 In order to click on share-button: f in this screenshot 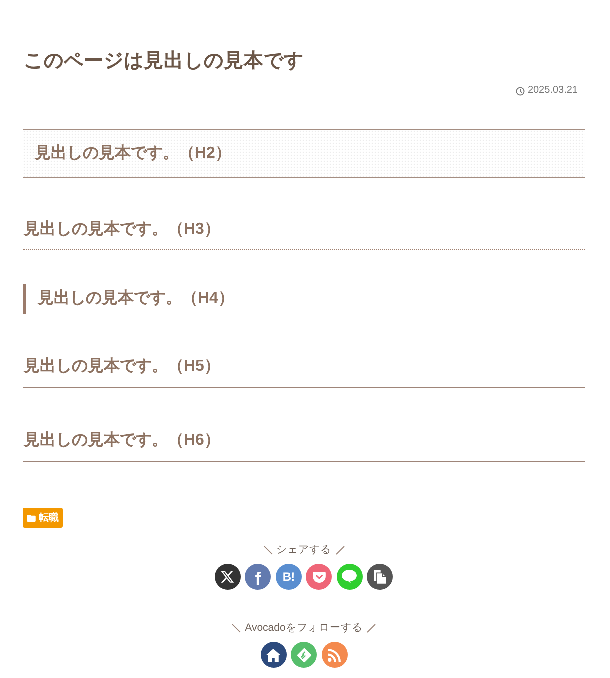, I will do `click(258, 577)`.